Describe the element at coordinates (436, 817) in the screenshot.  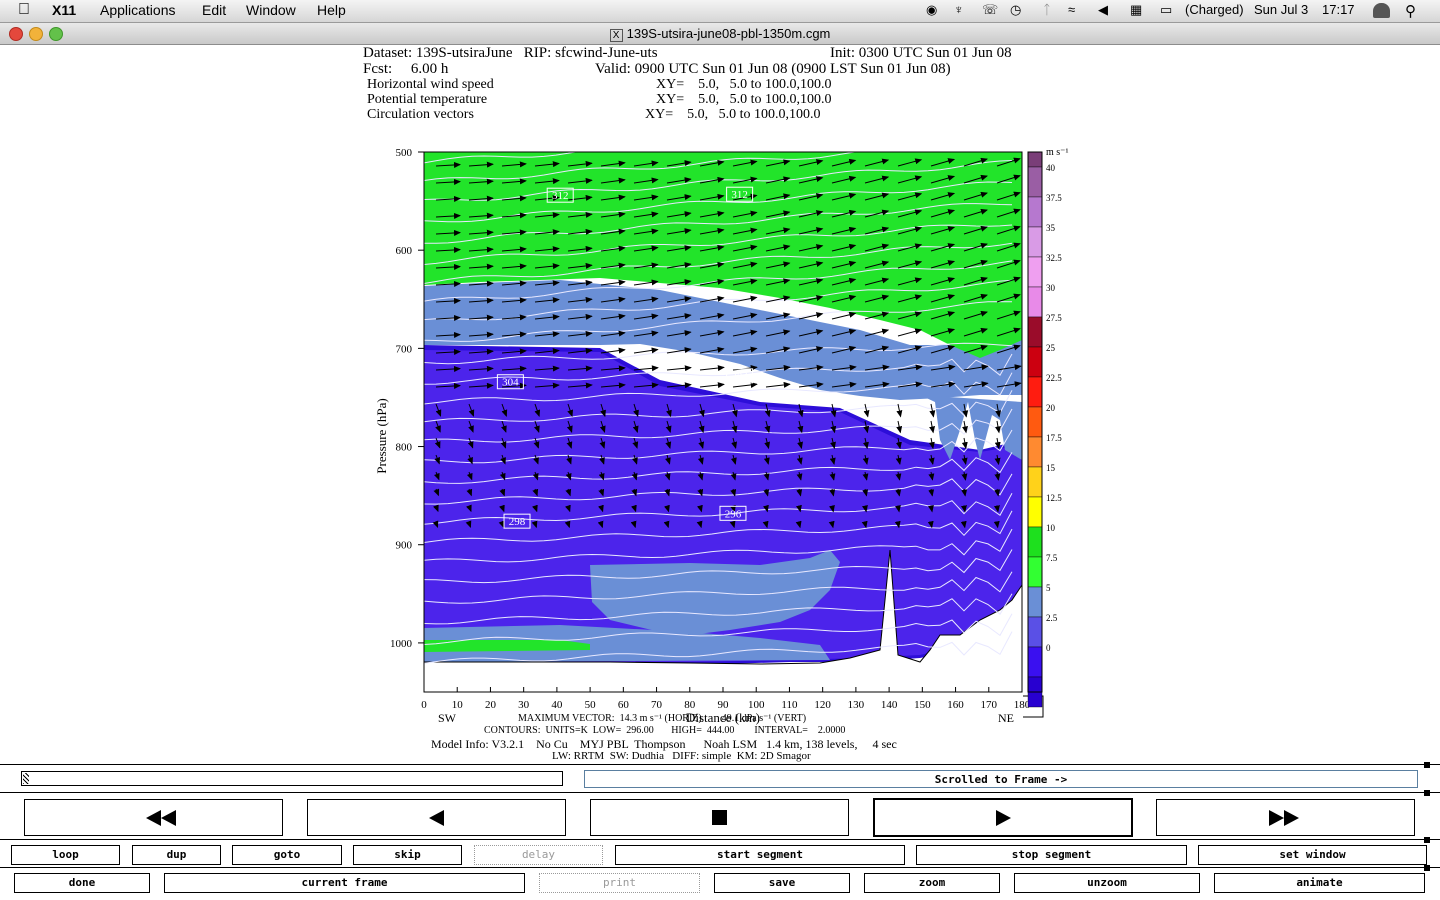
I see `step-back-button` at that location.